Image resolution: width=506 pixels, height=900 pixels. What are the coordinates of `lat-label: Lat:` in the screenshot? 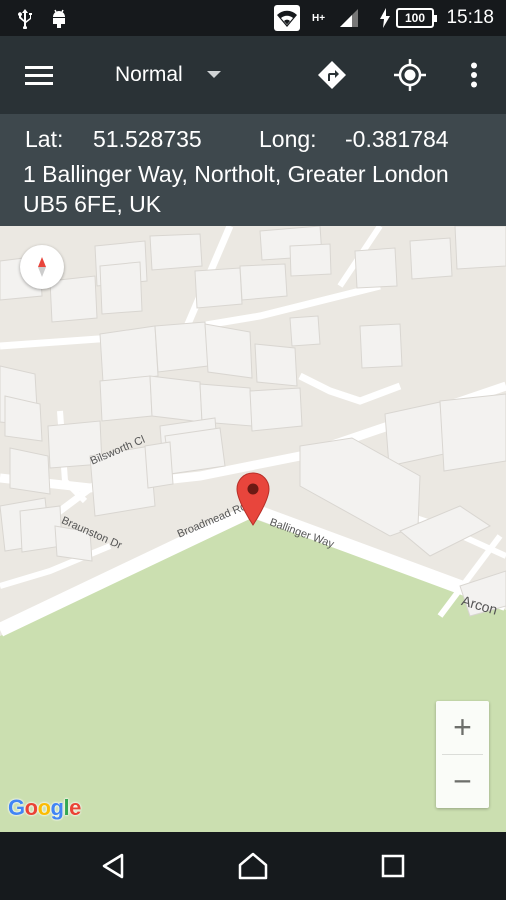 It's located at (44, 139).